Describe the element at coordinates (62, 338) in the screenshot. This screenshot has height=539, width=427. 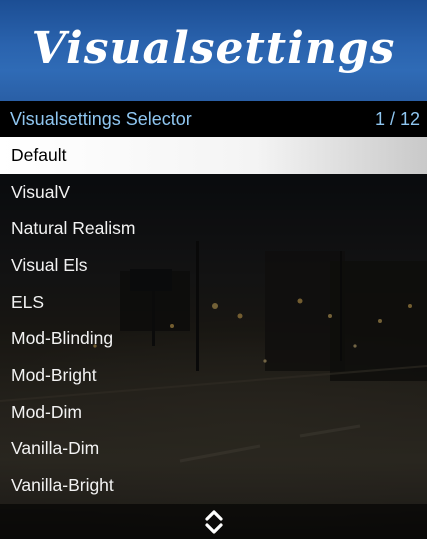
I see `menu-item-label: Mod-Blinding` at that location.